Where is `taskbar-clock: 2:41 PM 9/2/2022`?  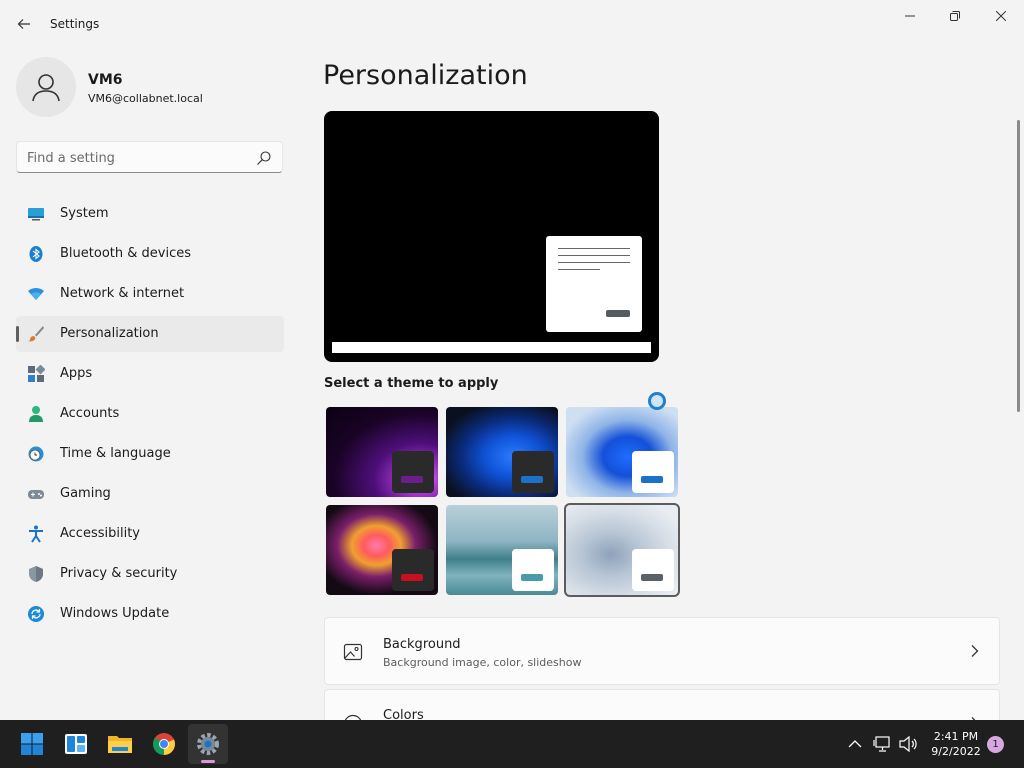 taskbar-clock: 2:41 PM 9/2/2022 is located at coordinates (956, 744).